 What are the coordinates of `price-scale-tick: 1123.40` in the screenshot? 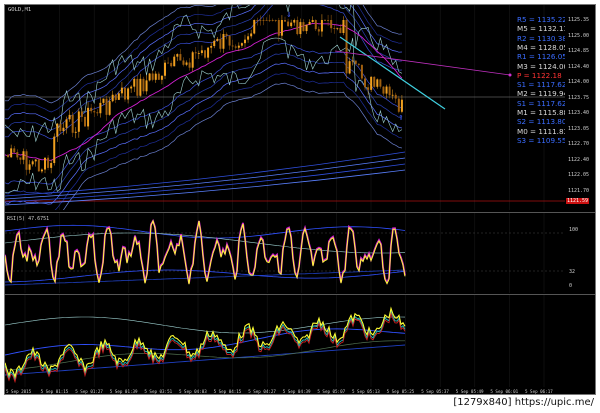 It's located at (579, 113).